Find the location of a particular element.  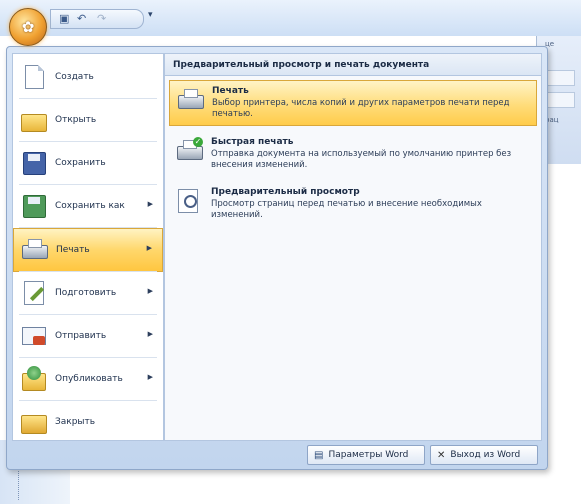

new-document-icon is located at coordinates (33, 77).